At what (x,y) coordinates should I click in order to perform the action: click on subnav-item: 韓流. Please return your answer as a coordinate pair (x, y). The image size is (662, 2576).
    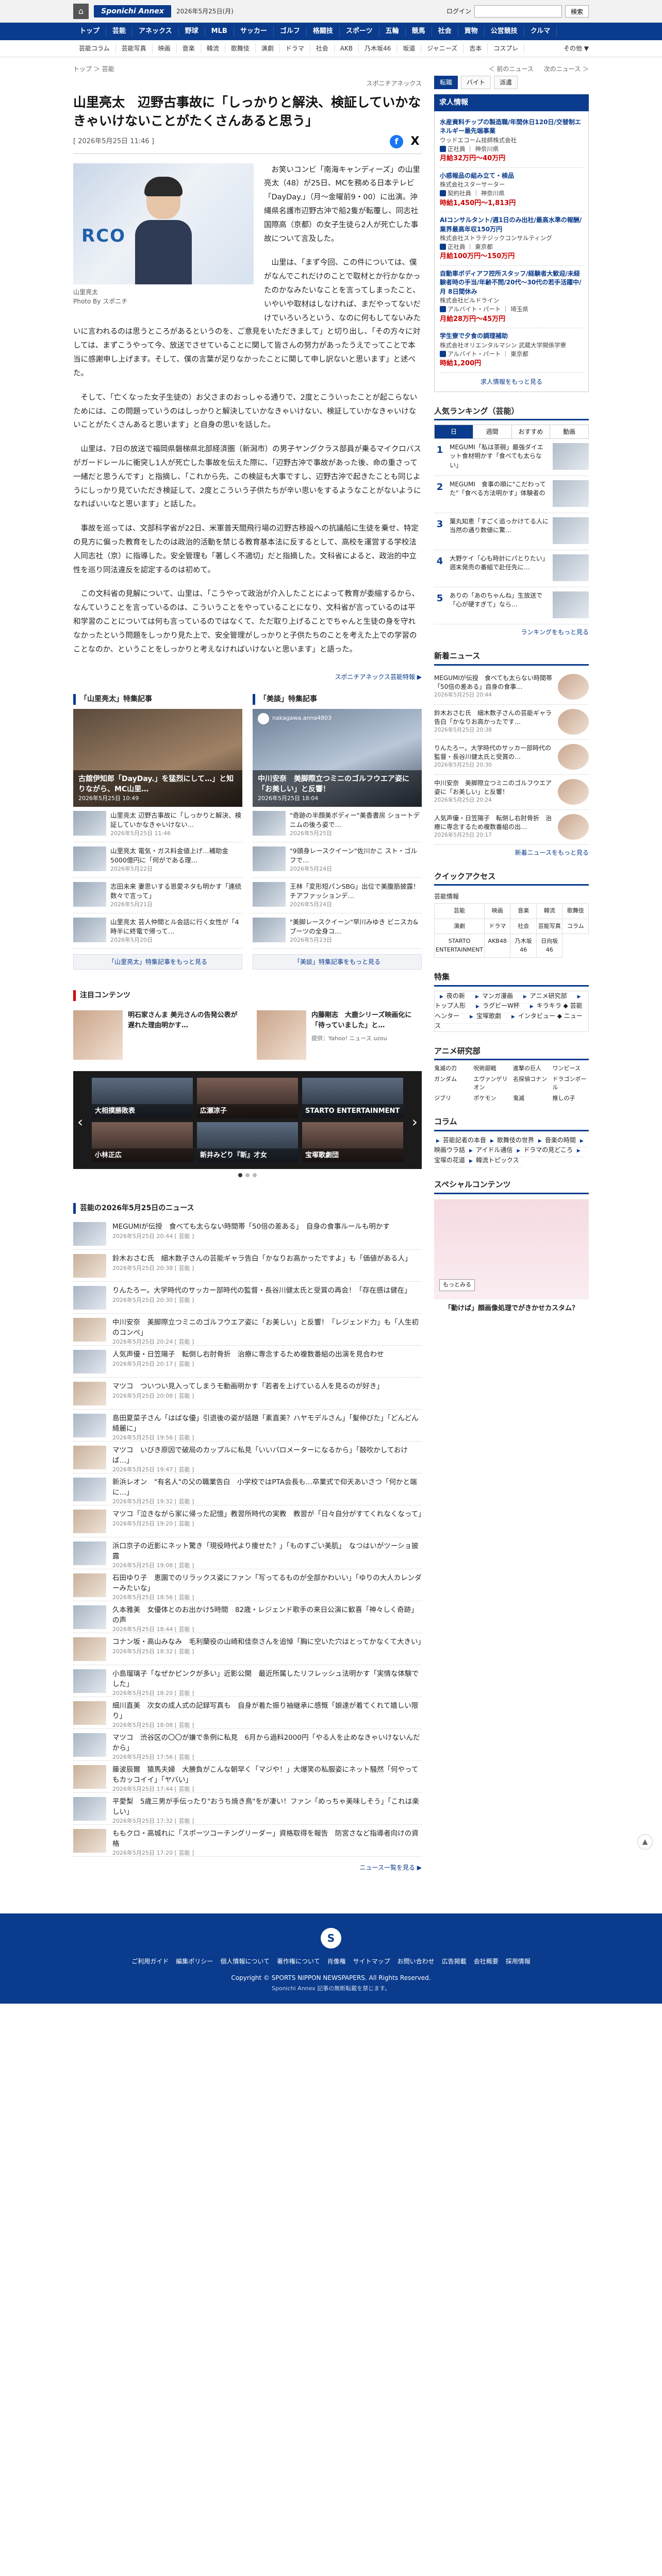
    Looking at the image, I should click on (213, 48).